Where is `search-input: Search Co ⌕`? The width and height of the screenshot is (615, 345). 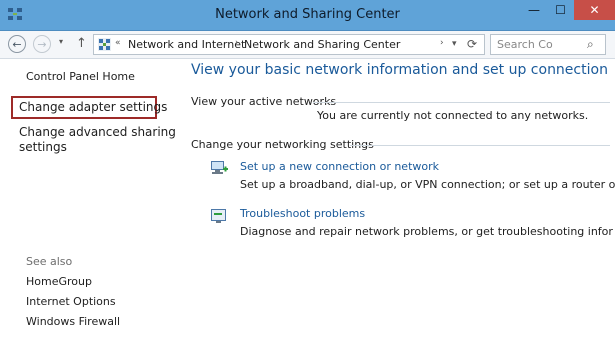
search-input: Search Co ⌕ is located at coordinates (548, 44).